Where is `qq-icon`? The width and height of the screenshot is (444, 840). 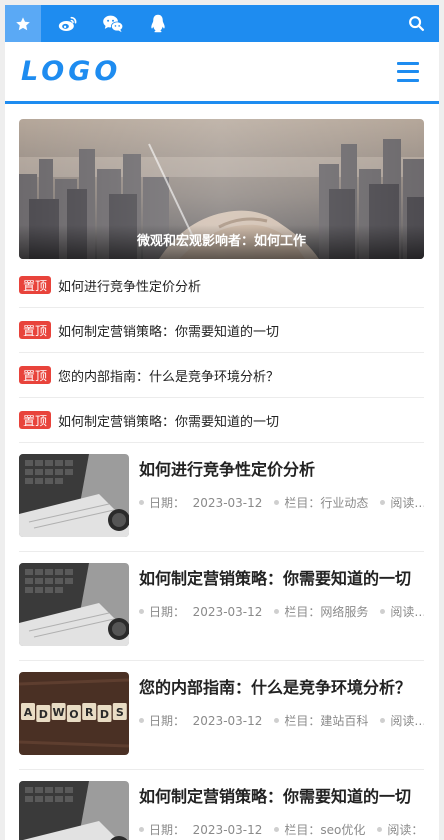 qq-icon is located at coordinates (158, 23).